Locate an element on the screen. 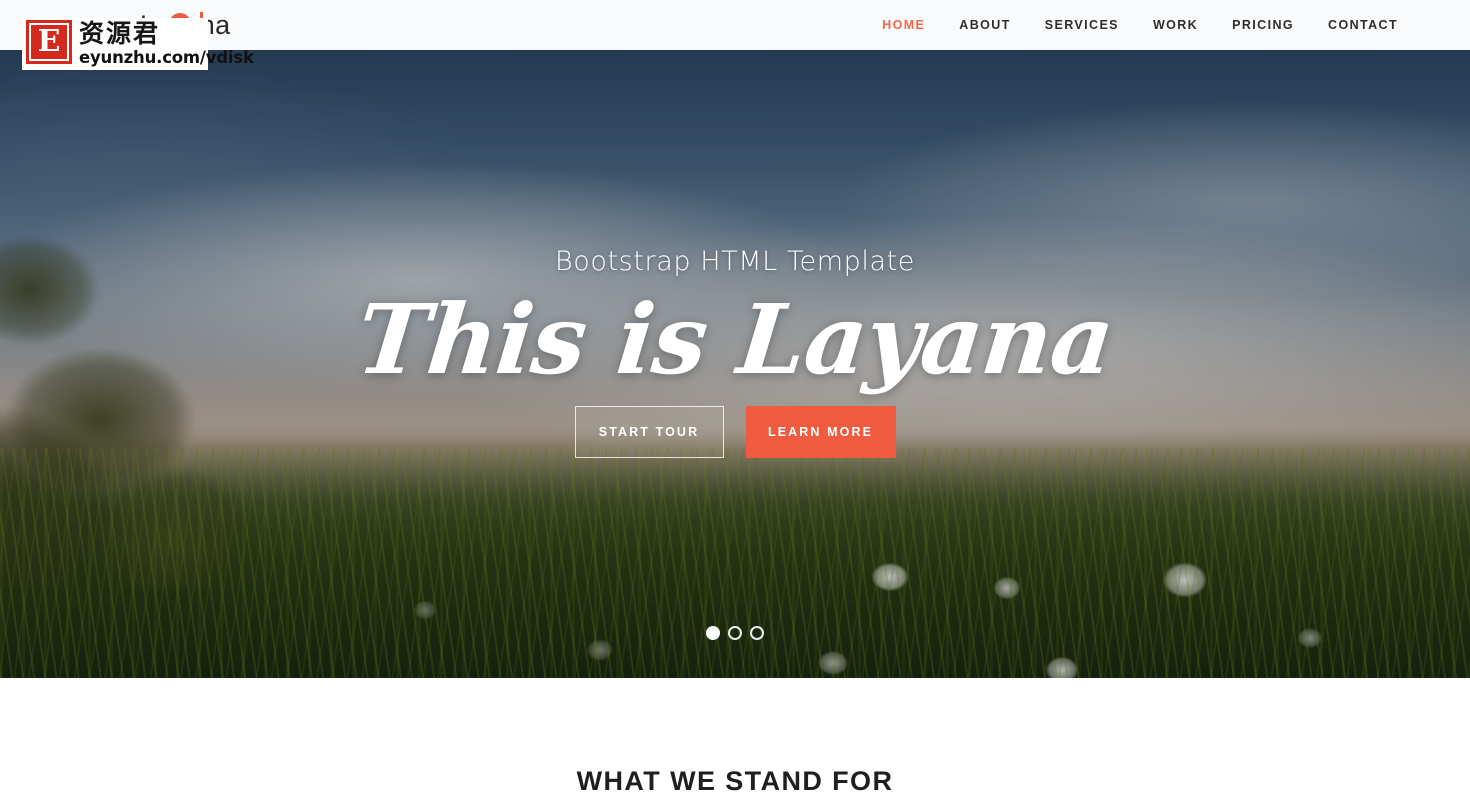 The height and width of the screenshot is (797, 1470). start-tour-button: START TOUR is located at coordinates (649, 432).